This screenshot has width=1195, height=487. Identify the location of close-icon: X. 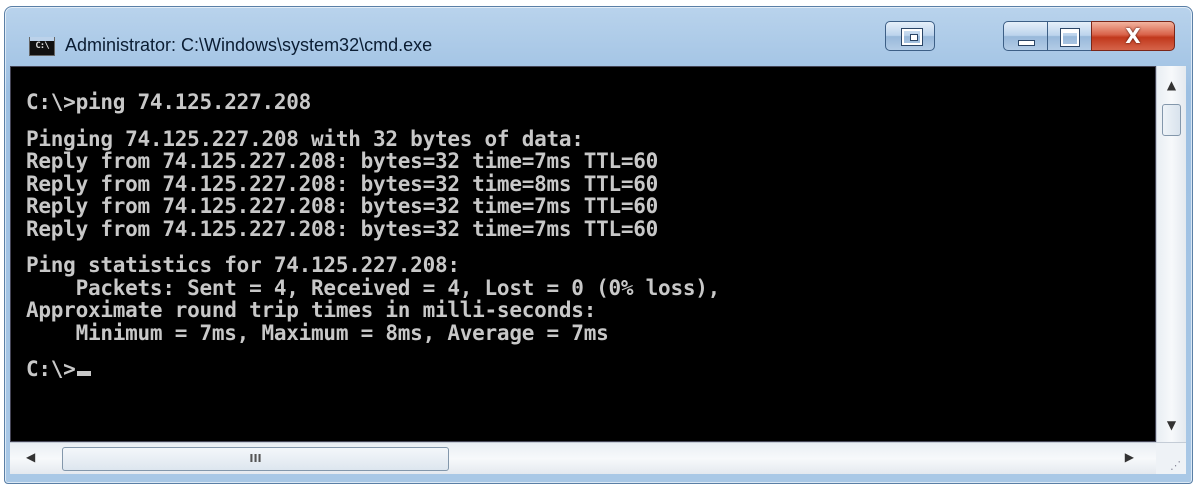
(1133, 36).